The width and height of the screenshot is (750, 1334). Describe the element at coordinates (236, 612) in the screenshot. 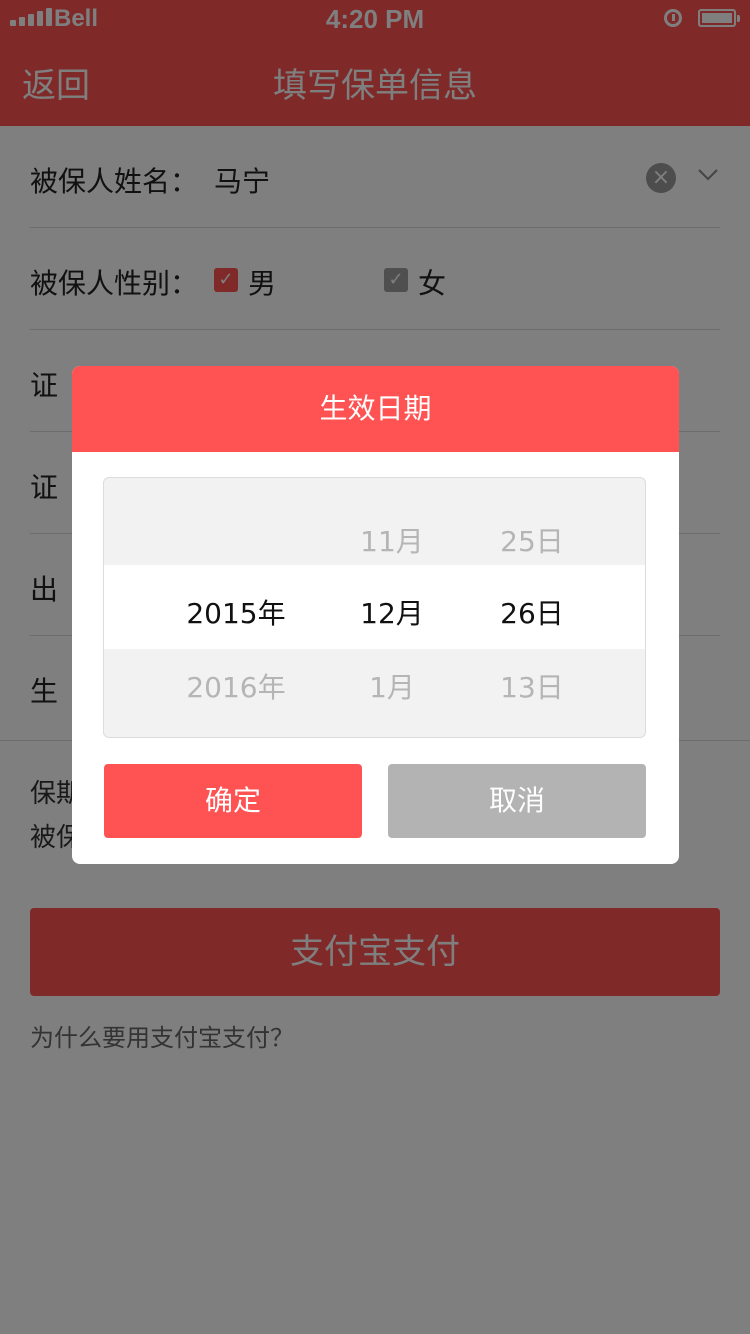

I see `picker-year-selected: 2015年` at that location.